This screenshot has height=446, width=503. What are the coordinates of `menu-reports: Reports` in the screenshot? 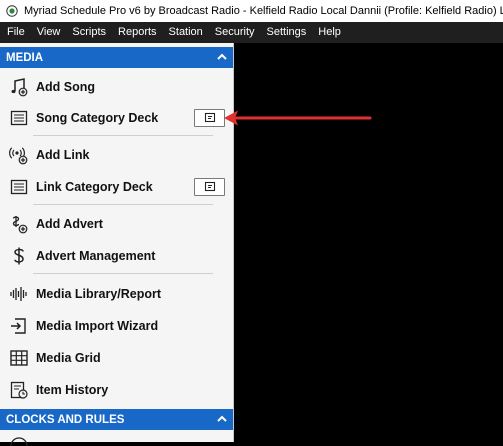 It's located at (137, 32).